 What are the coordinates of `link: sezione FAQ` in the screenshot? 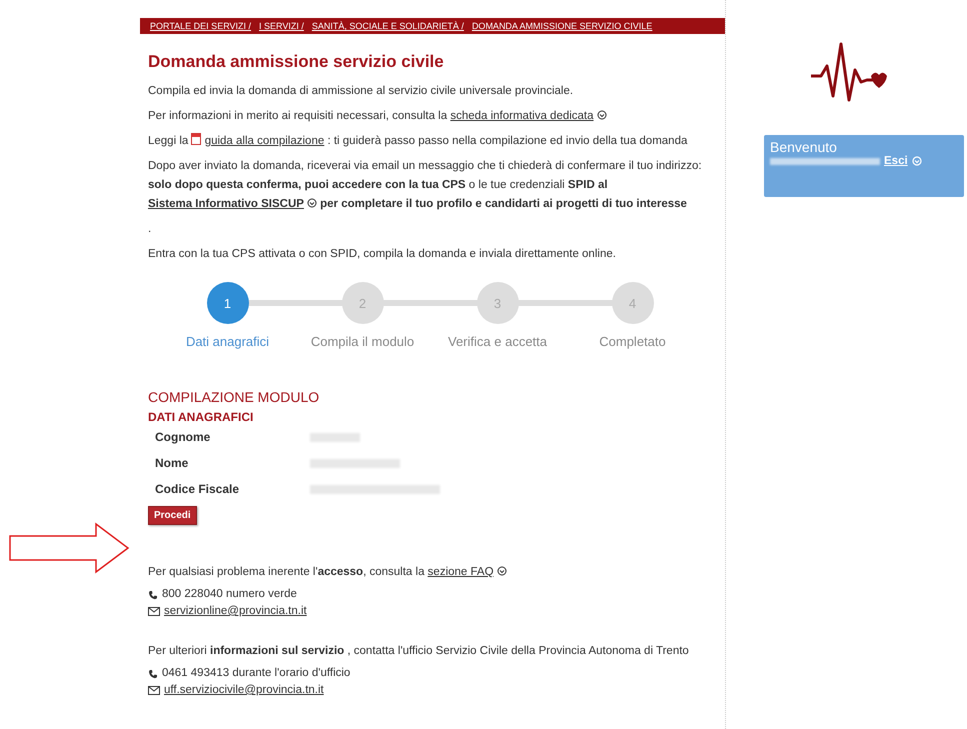 It's located at (461, 572).